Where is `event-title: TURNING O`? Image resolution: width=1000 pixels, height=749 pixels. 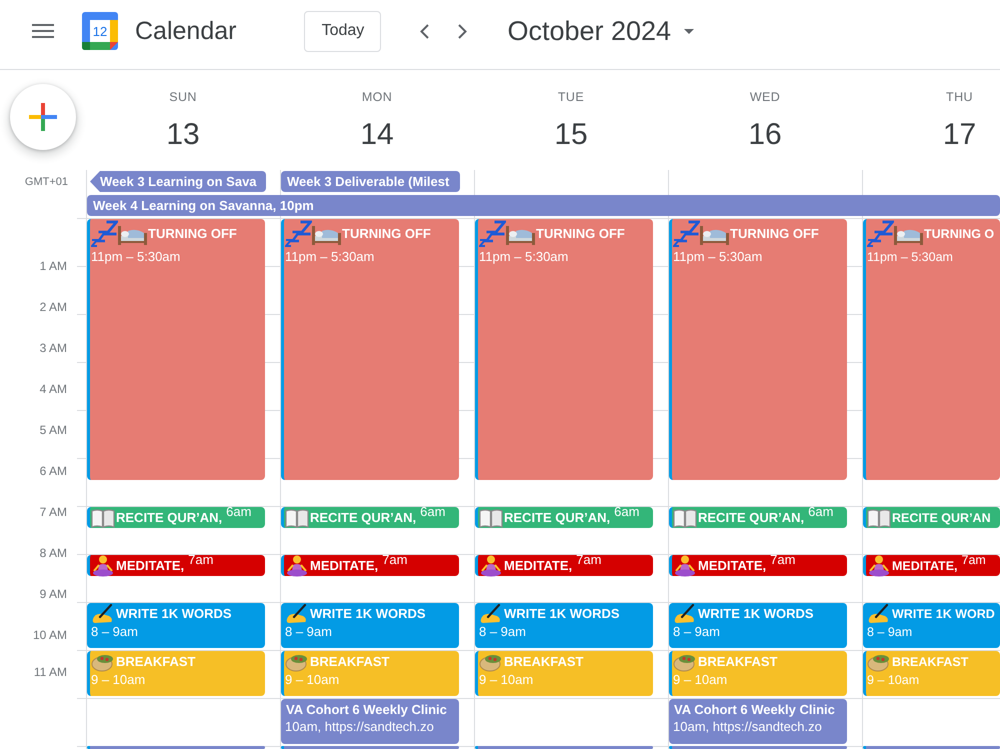 event-title: TURNING O is located at coordinates (959, 234).